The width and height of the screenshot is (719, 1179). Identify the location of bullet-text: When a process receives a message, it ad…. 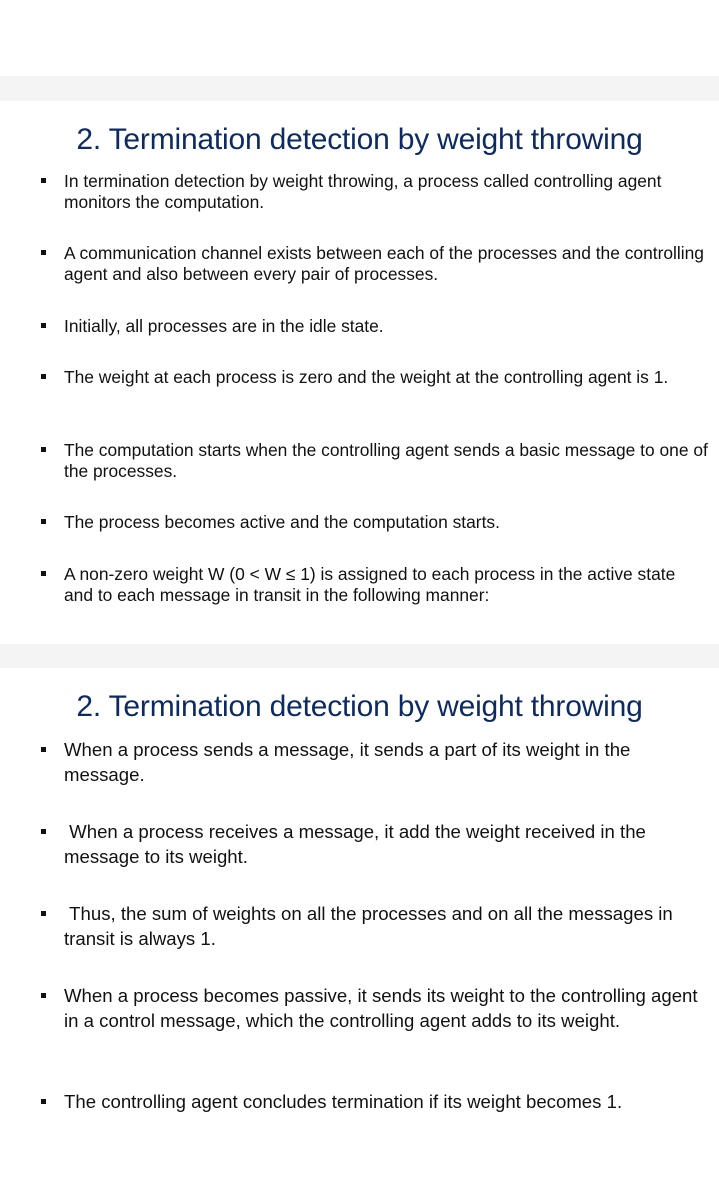
(358, 844).